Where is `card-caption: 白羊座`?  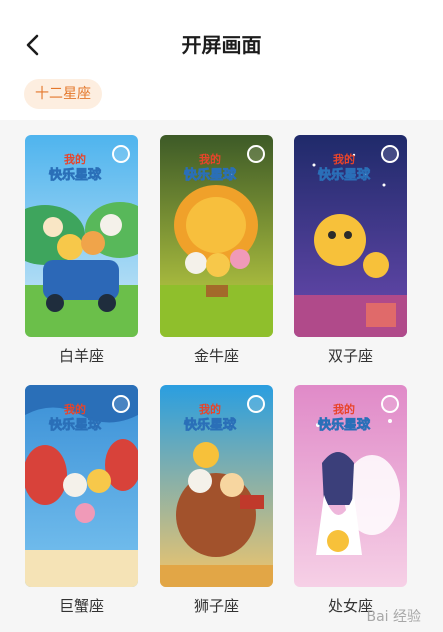 card-caption: 白羊座 is located at coordinates (81, 356).